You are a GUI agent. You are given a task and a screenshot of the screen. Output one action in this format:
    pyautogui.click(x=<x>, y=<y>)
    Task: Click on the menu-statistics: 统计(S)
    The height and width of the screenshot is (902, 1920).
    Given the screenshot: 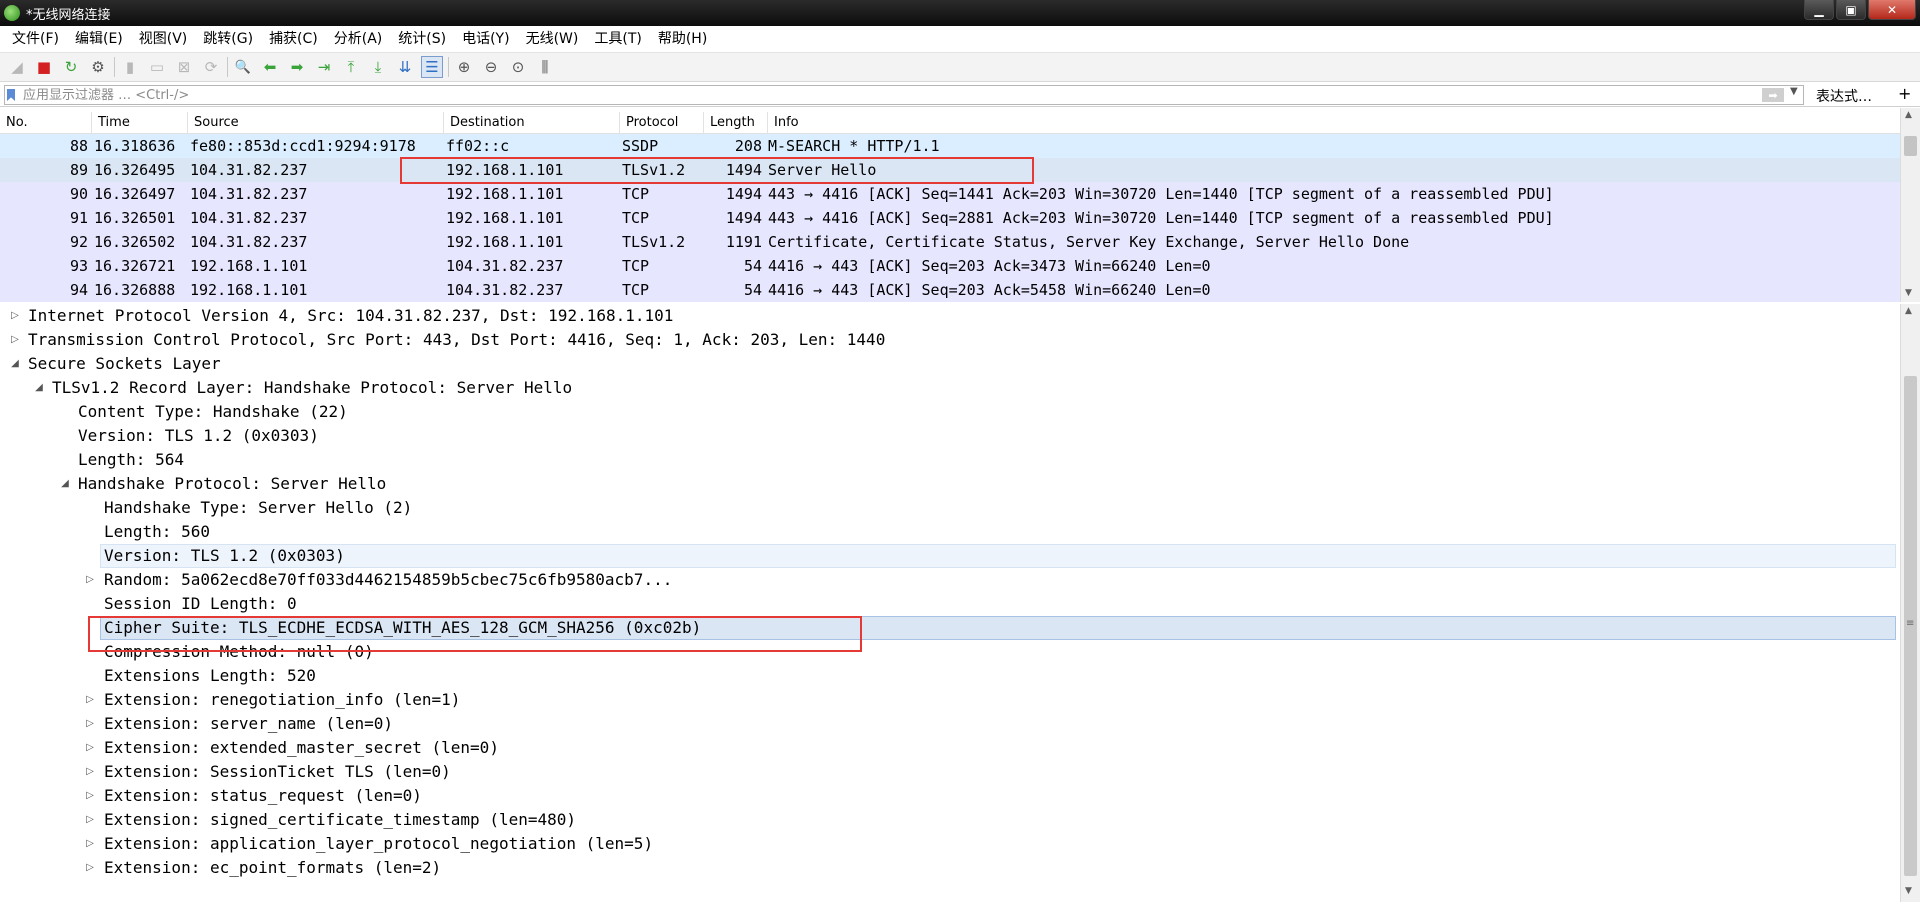 What is the action you would take?
    pyautogui.click(x=422, y=39)
    